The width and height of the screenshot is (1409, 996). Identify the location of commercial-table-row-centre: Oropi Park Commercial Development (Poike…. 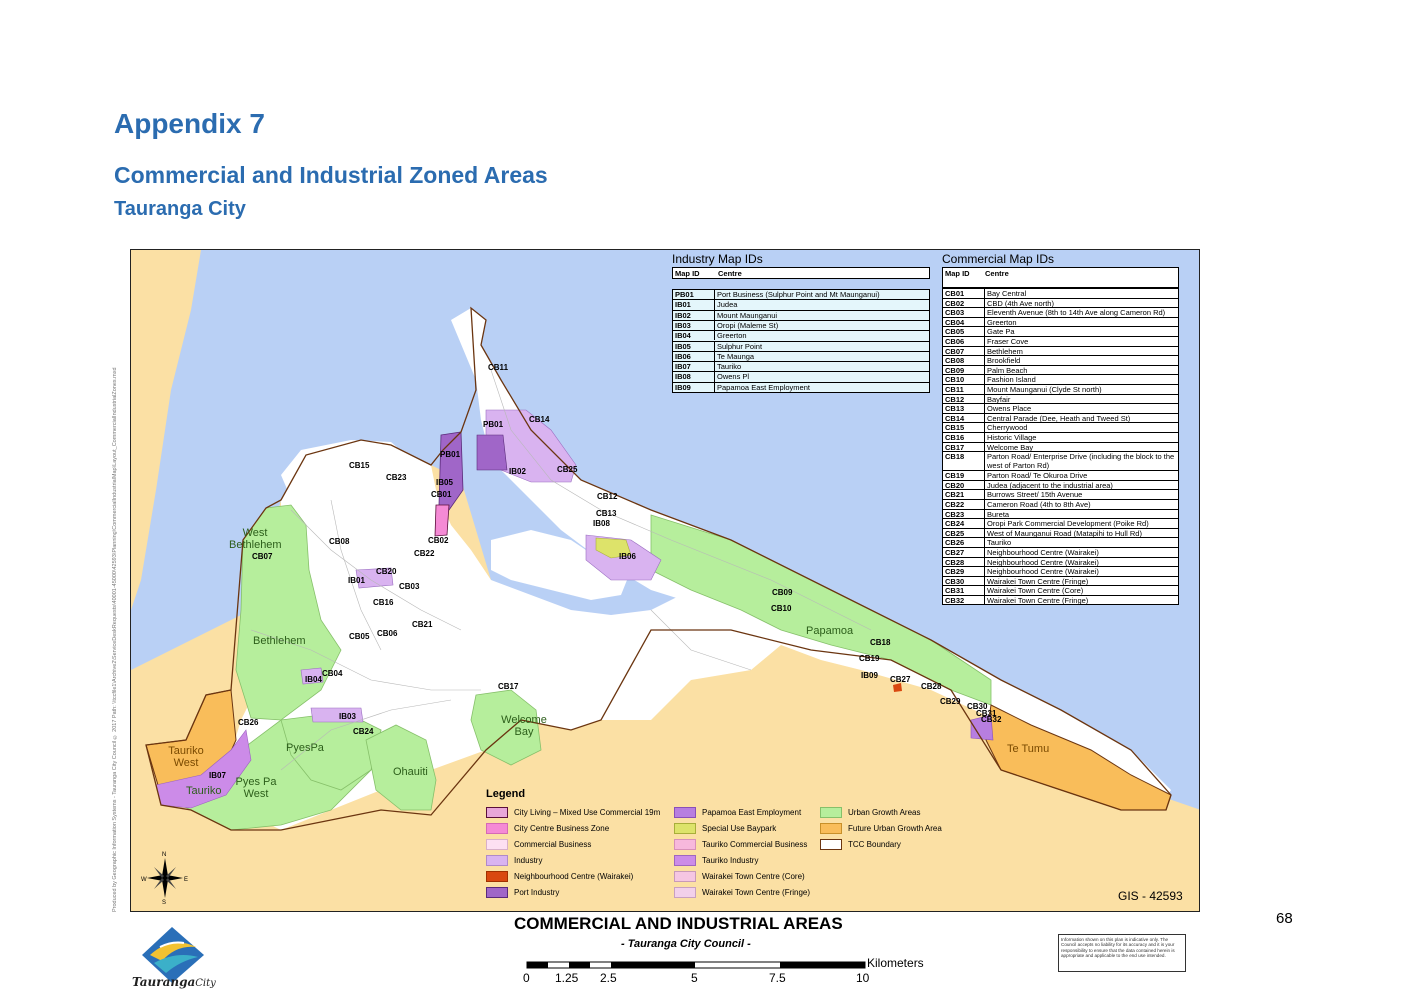
(1068, 523).